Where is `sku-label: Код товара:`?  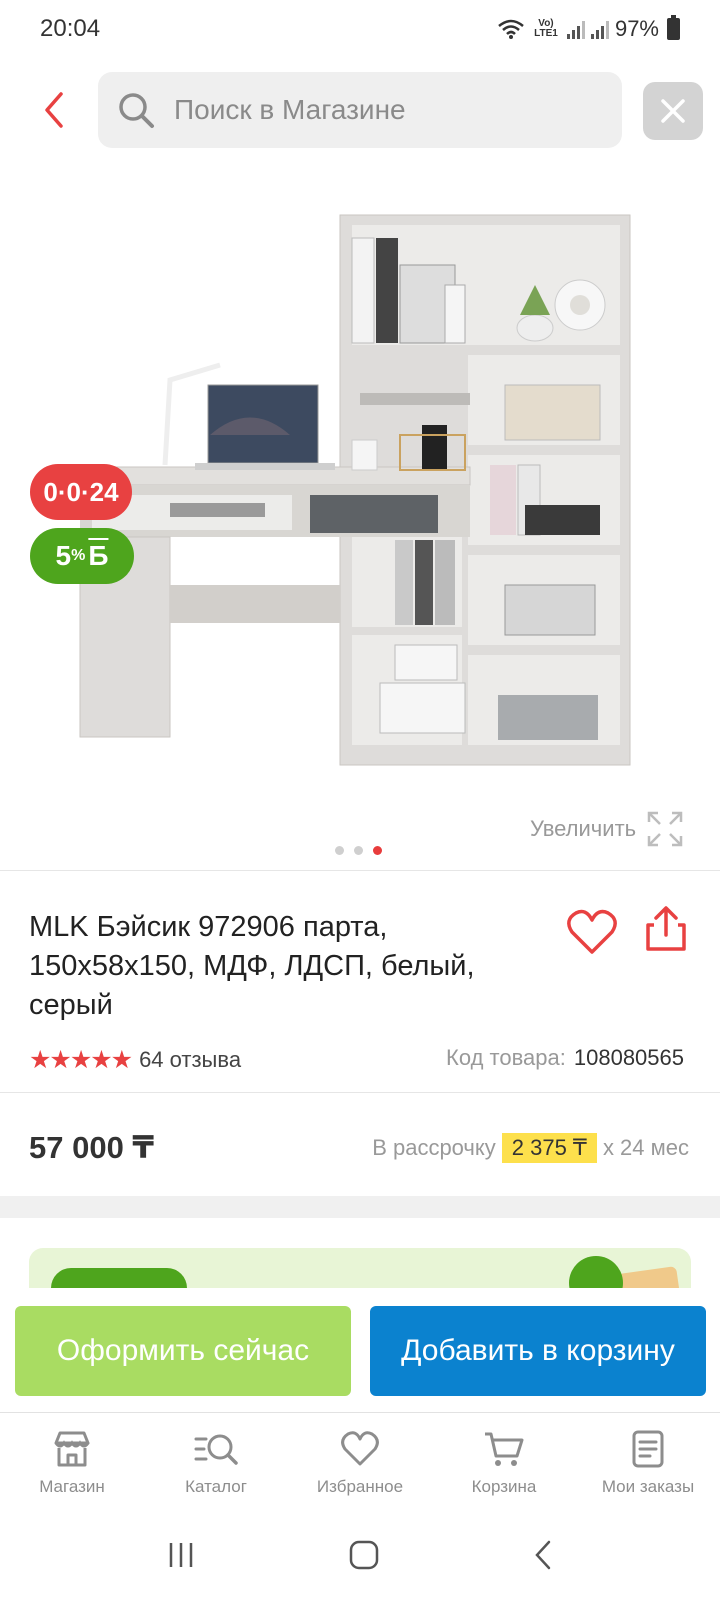
sku-label: Код товара: is located at coordinates (506, 1057).